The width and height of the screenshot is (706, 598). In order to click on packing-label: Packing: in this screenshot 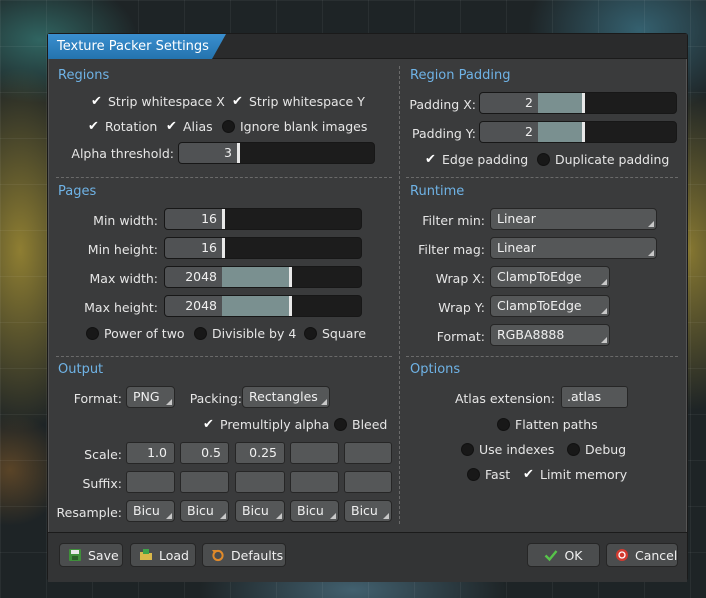, I will do `click(215, 398)`.